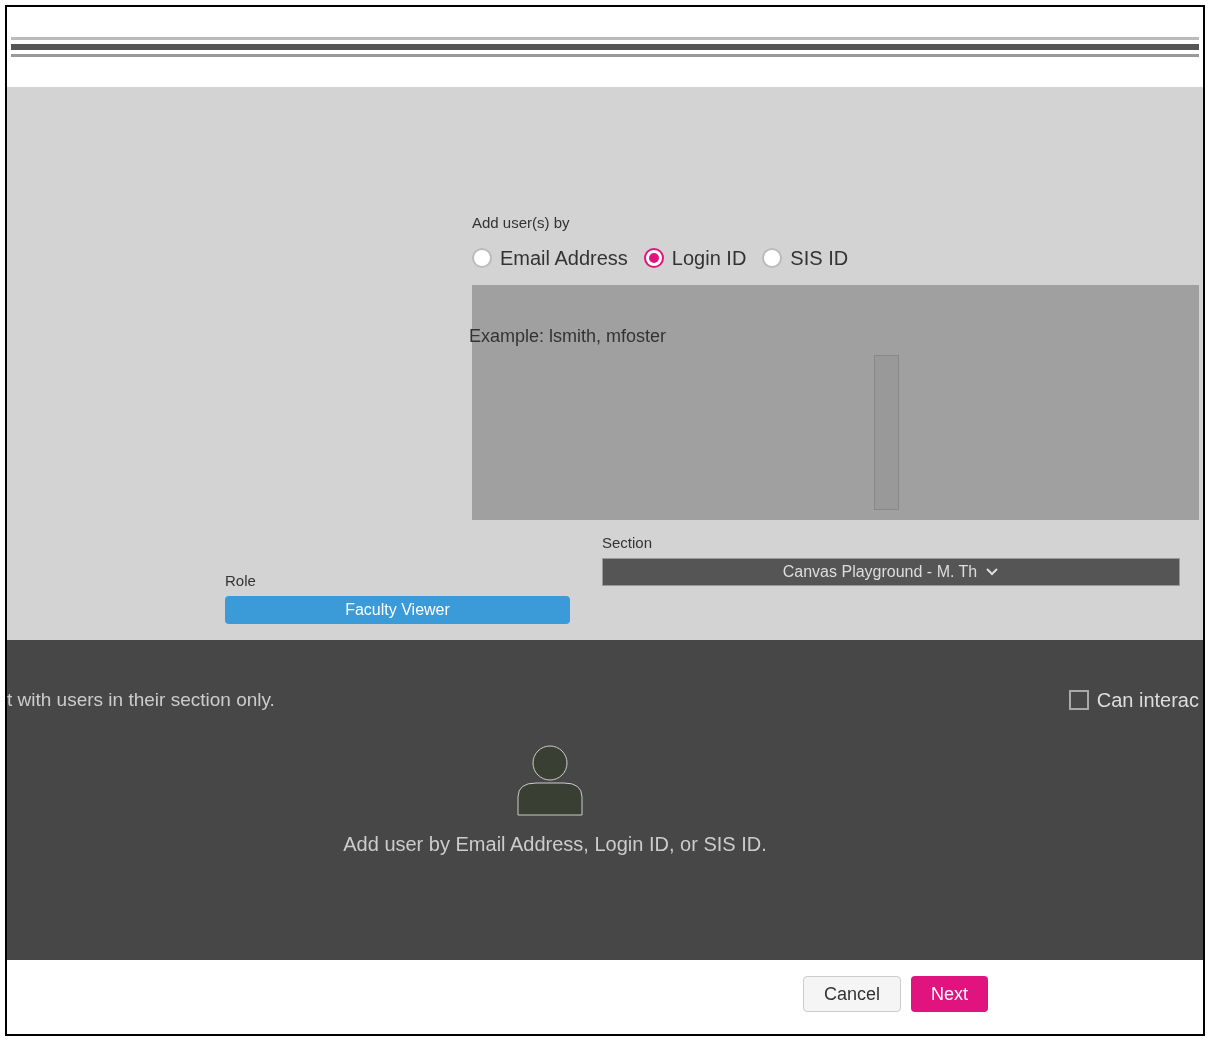 This screenshot has width=1210, height=1041. I want to click on checkbox, so click(1078, 700).